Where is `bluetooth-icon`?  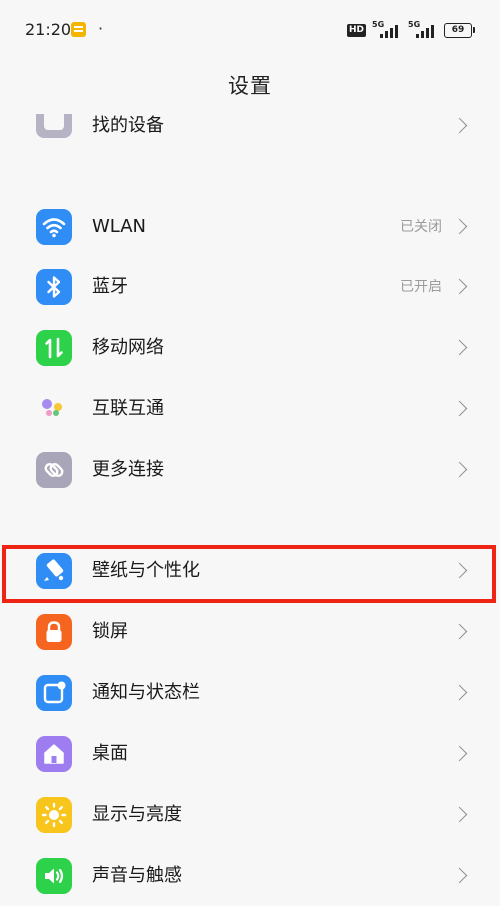
bluetooth-icon is located at coordinates (54, 287).